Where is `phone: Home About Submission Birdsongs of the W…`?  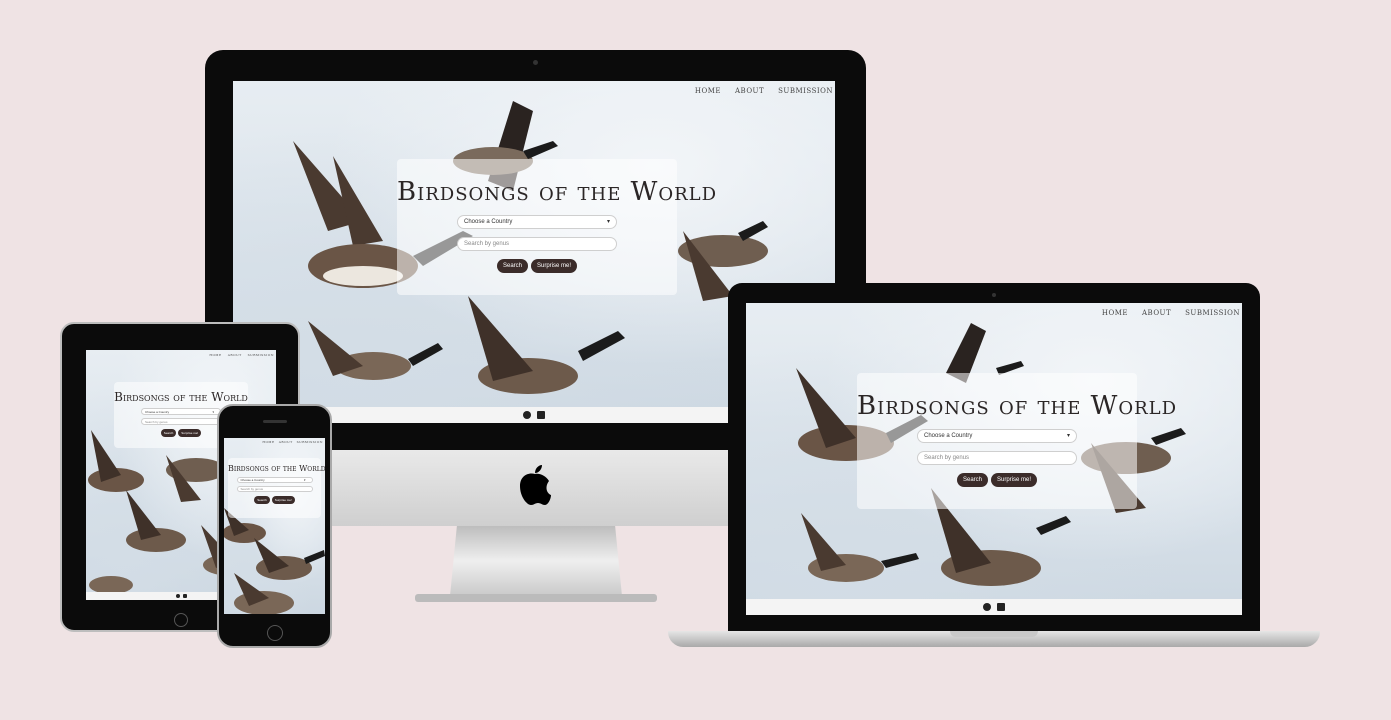 phone: Home About Submission Birdsongs of the W… is located at coordinates (274, 526).